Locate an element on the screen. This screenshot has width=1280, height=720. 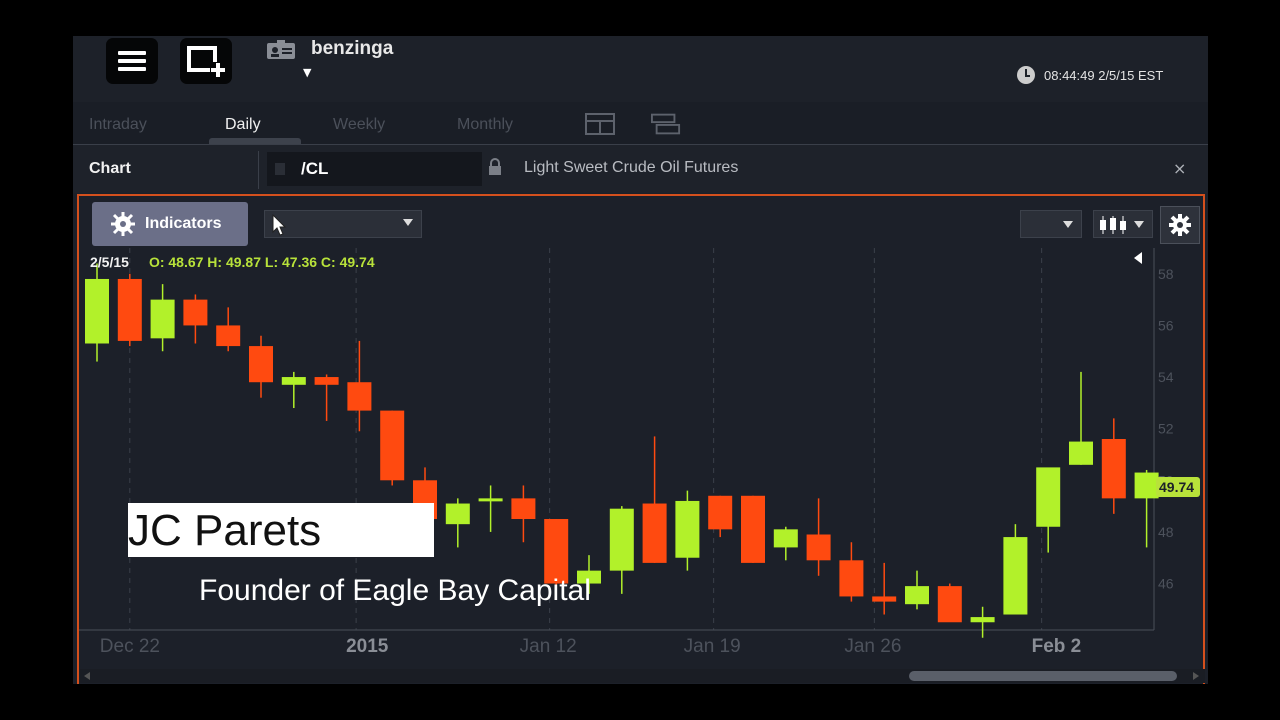
y-tick-label: 46 is located at coordinates (1166, 584).